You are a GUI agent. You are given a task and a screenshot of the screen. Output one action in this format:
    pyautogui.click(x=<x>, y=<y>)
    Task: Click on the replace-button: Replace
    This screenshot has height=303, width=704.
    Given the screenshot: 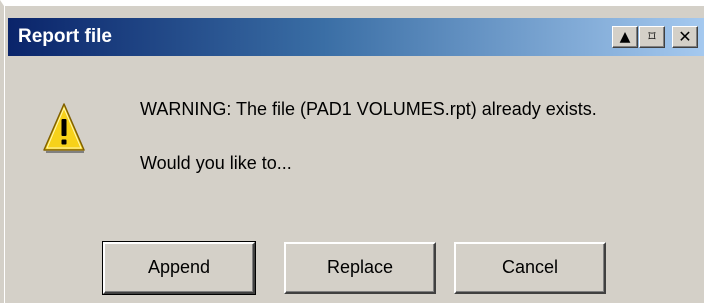 What is the action you would take?
    pyautogui.click(x=360, y=268)
    